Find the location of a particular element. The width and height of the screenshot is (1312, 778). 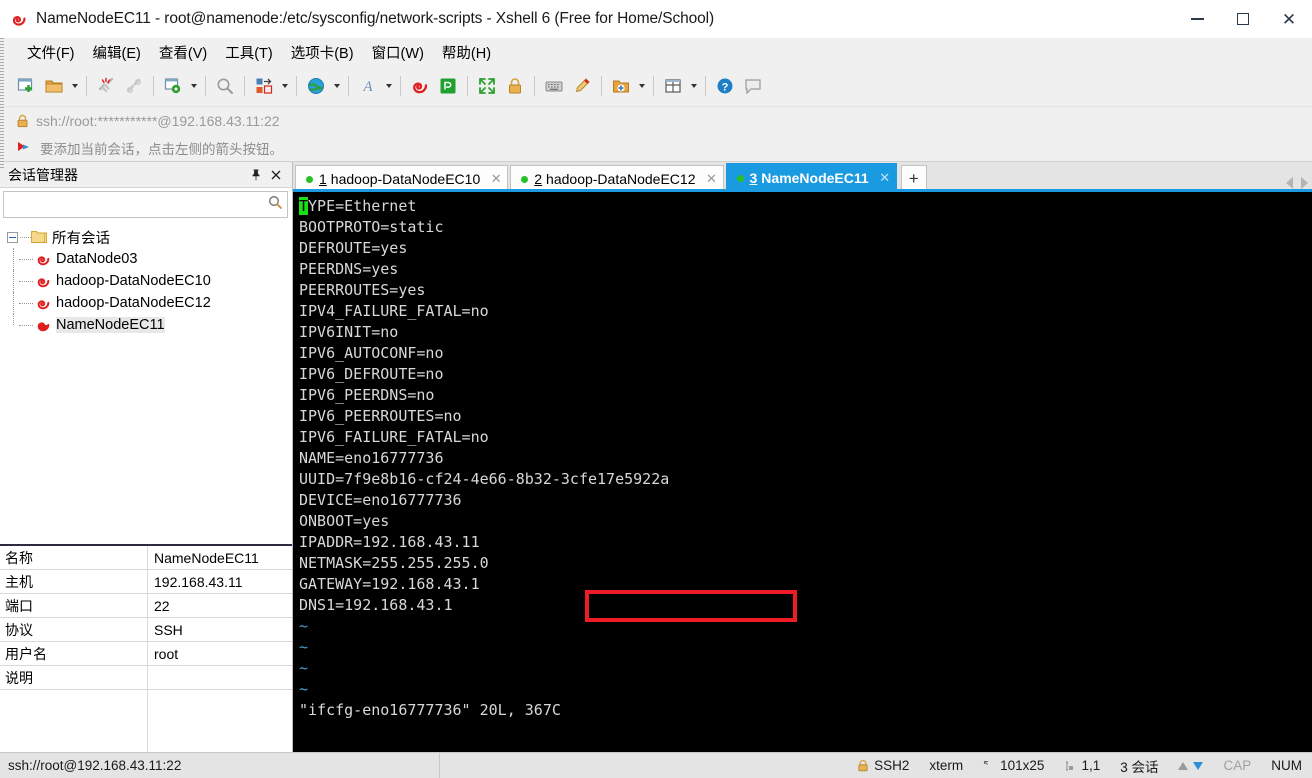

tree-node-all-sessions: 所有会话 is located at coordinates (146, 237).